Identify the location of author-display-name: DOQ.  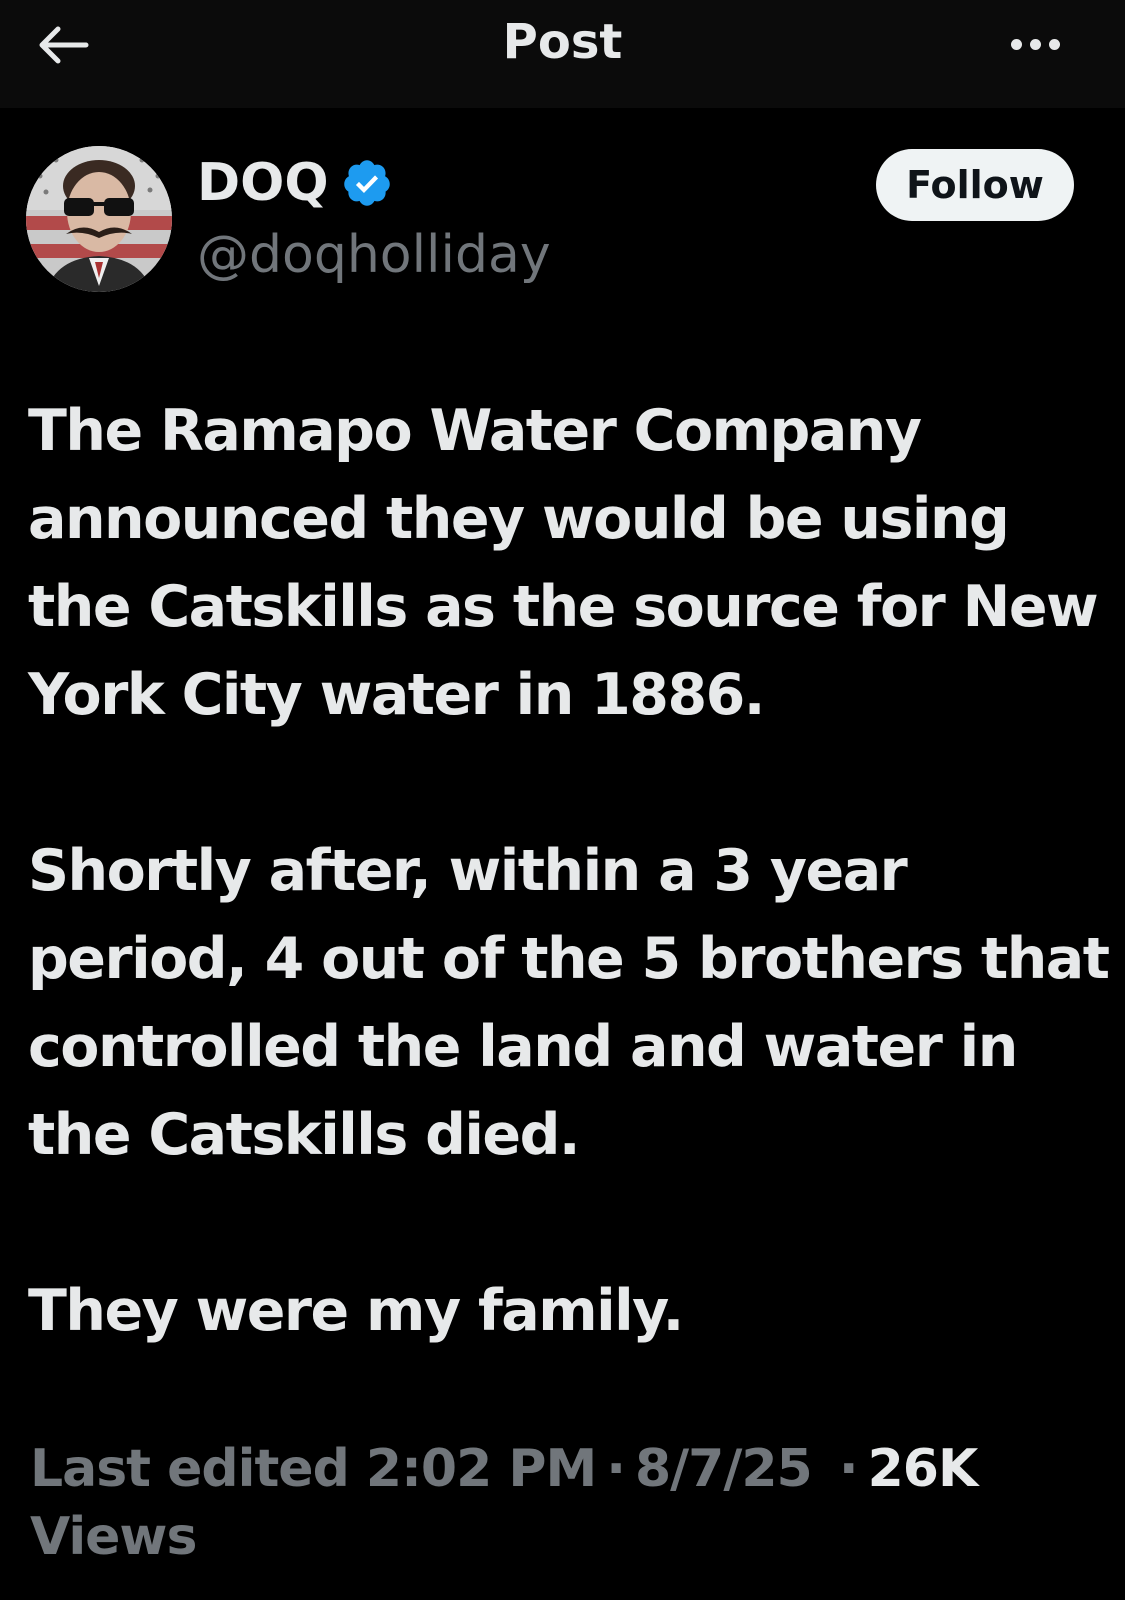
(263, 183).